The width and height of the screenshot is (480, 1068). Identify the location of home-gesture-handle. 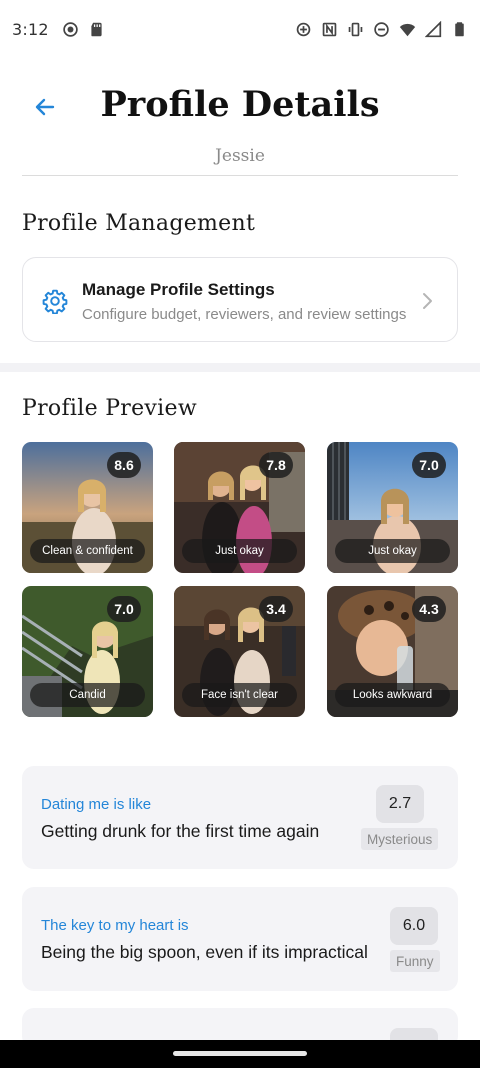
(240, 1053).